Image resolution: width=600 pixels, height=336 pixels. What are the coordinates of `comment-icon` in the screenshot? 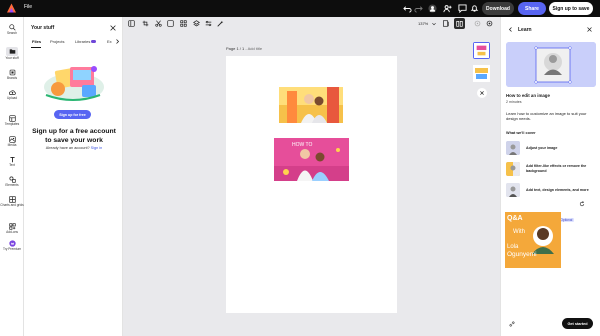 It's located at (462, 8).